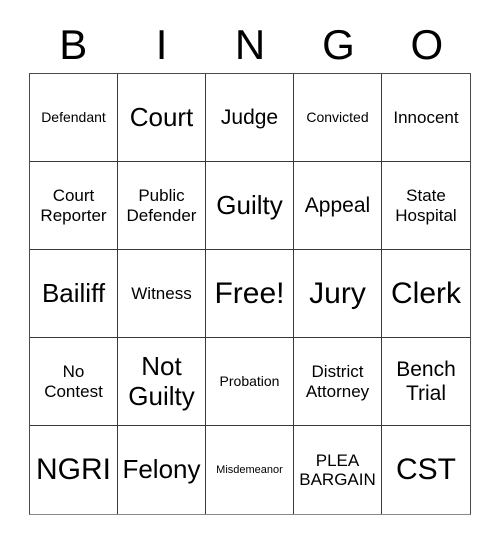 This screenshot has width=500, height=544. I want to click on bingo-cell-label: Court, so click(161, 116).